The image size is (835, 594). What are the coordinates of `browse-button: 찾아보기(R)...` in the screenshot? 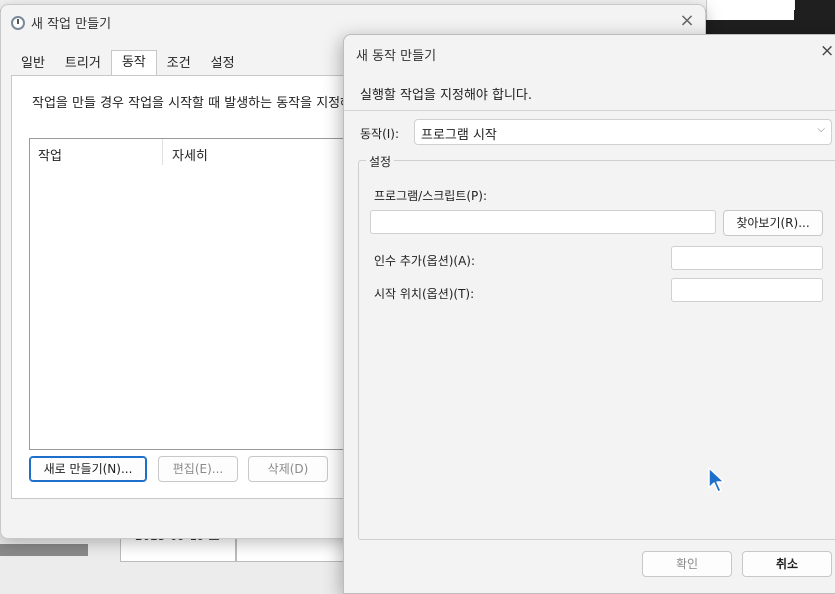 It's located at (773, 223).